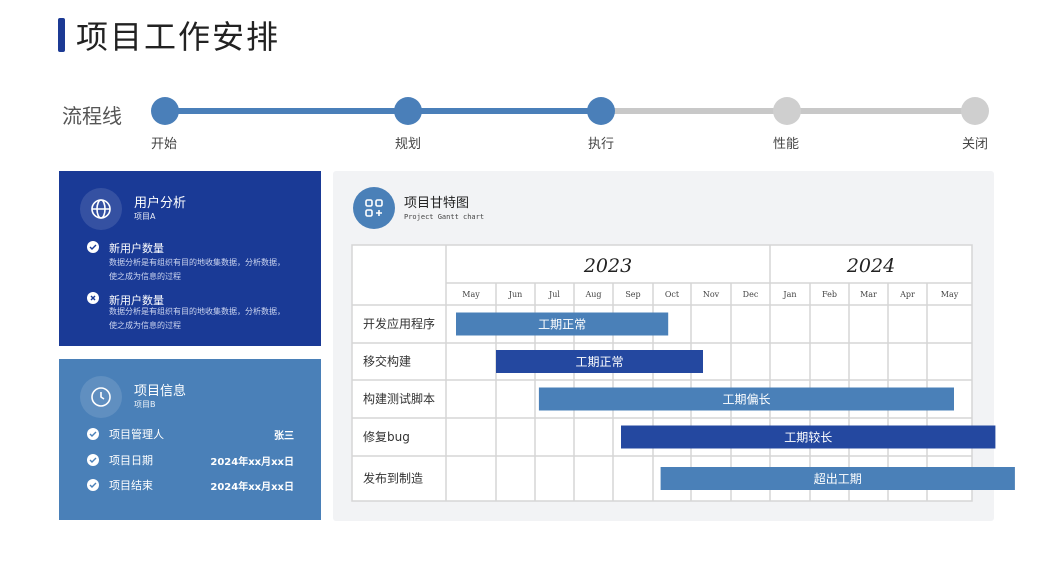  Describe the element at coordinates (868, 294) in the screenshot. I see `month-label: Mar` at that location.